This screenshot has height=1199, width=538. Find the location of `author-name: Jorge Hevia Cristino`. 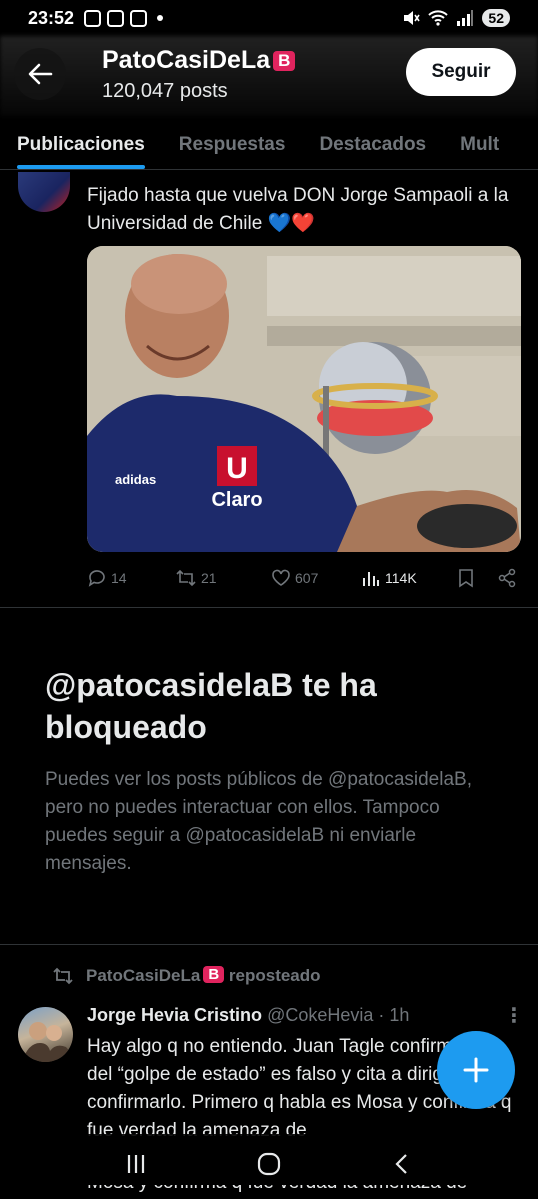

author-name: Jorge Hevia Cristino is located at coordinates (175, 1015).